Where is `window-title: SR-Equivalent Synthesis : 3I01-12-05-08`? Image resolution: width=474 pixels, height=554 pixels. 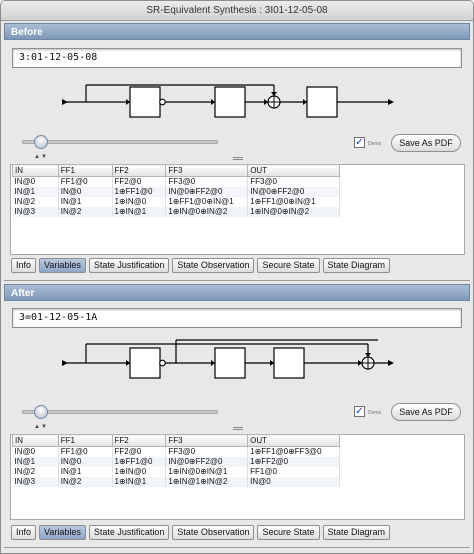
window-title: SR-Equivalent Synthesis : 3I01-12-05-08 is located at coordinates (237, 11).